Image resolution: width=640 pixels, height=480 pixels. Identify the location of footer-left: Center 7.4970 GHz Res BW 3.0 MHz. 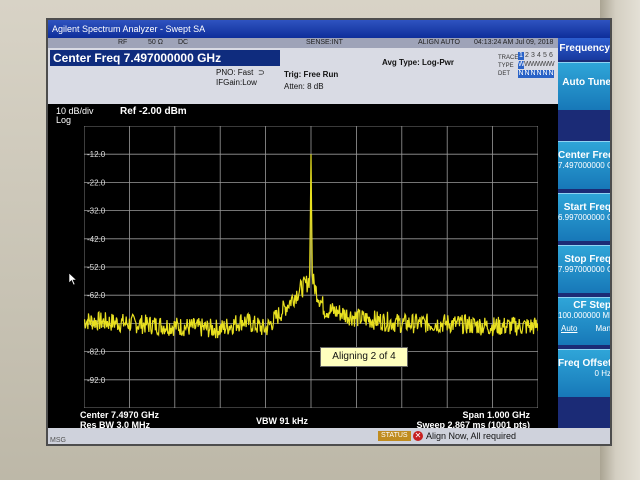
(119, 420).